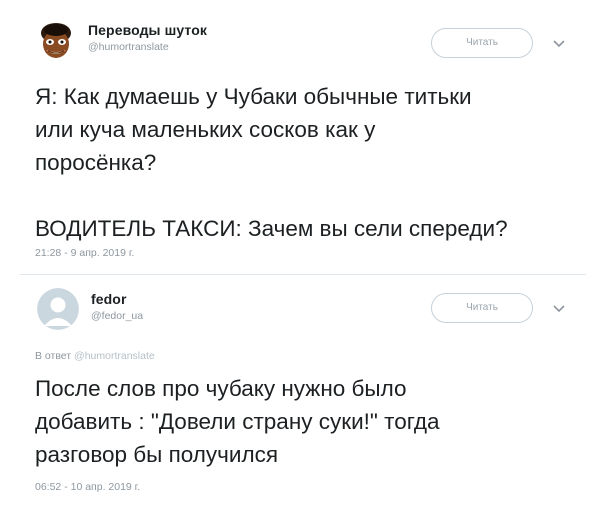 This screenshot has width=600, height=509. I want to click on cartoon-face-avatar-icon, so click(56, 41).